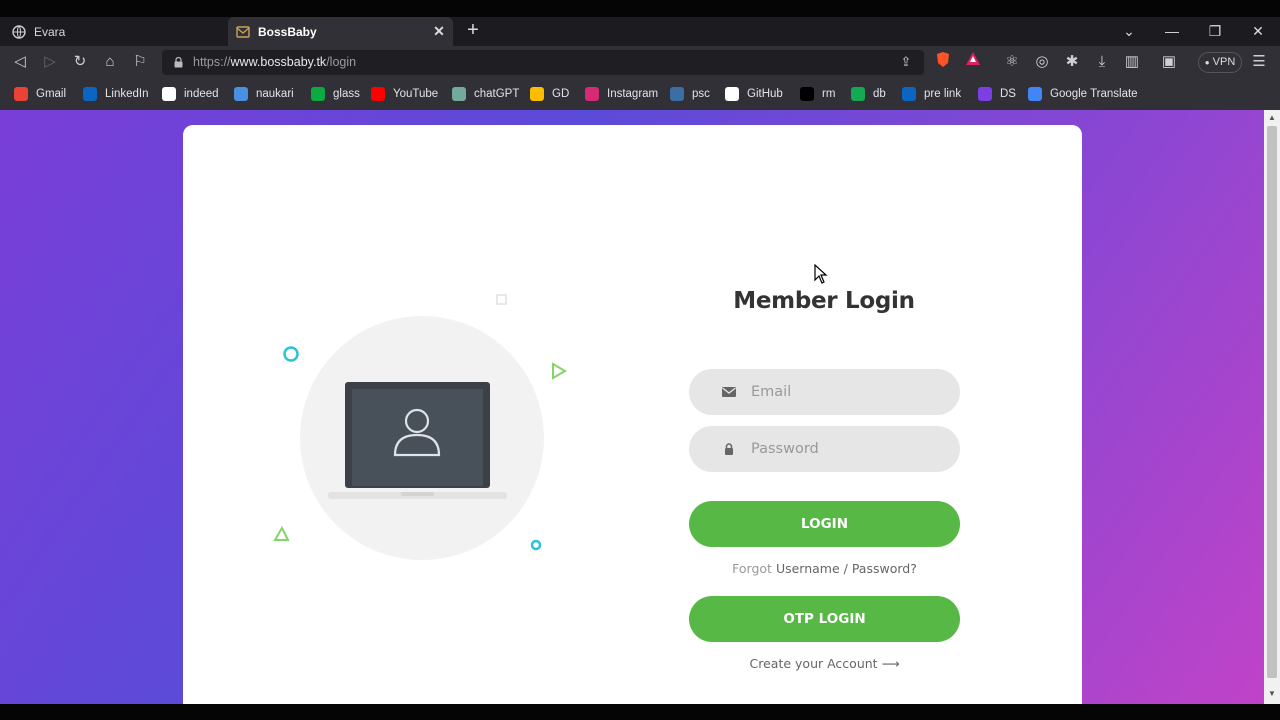 This screenshot has width=1280, height=720. I want to click on new-tab-icon: +, so click(473, 30).